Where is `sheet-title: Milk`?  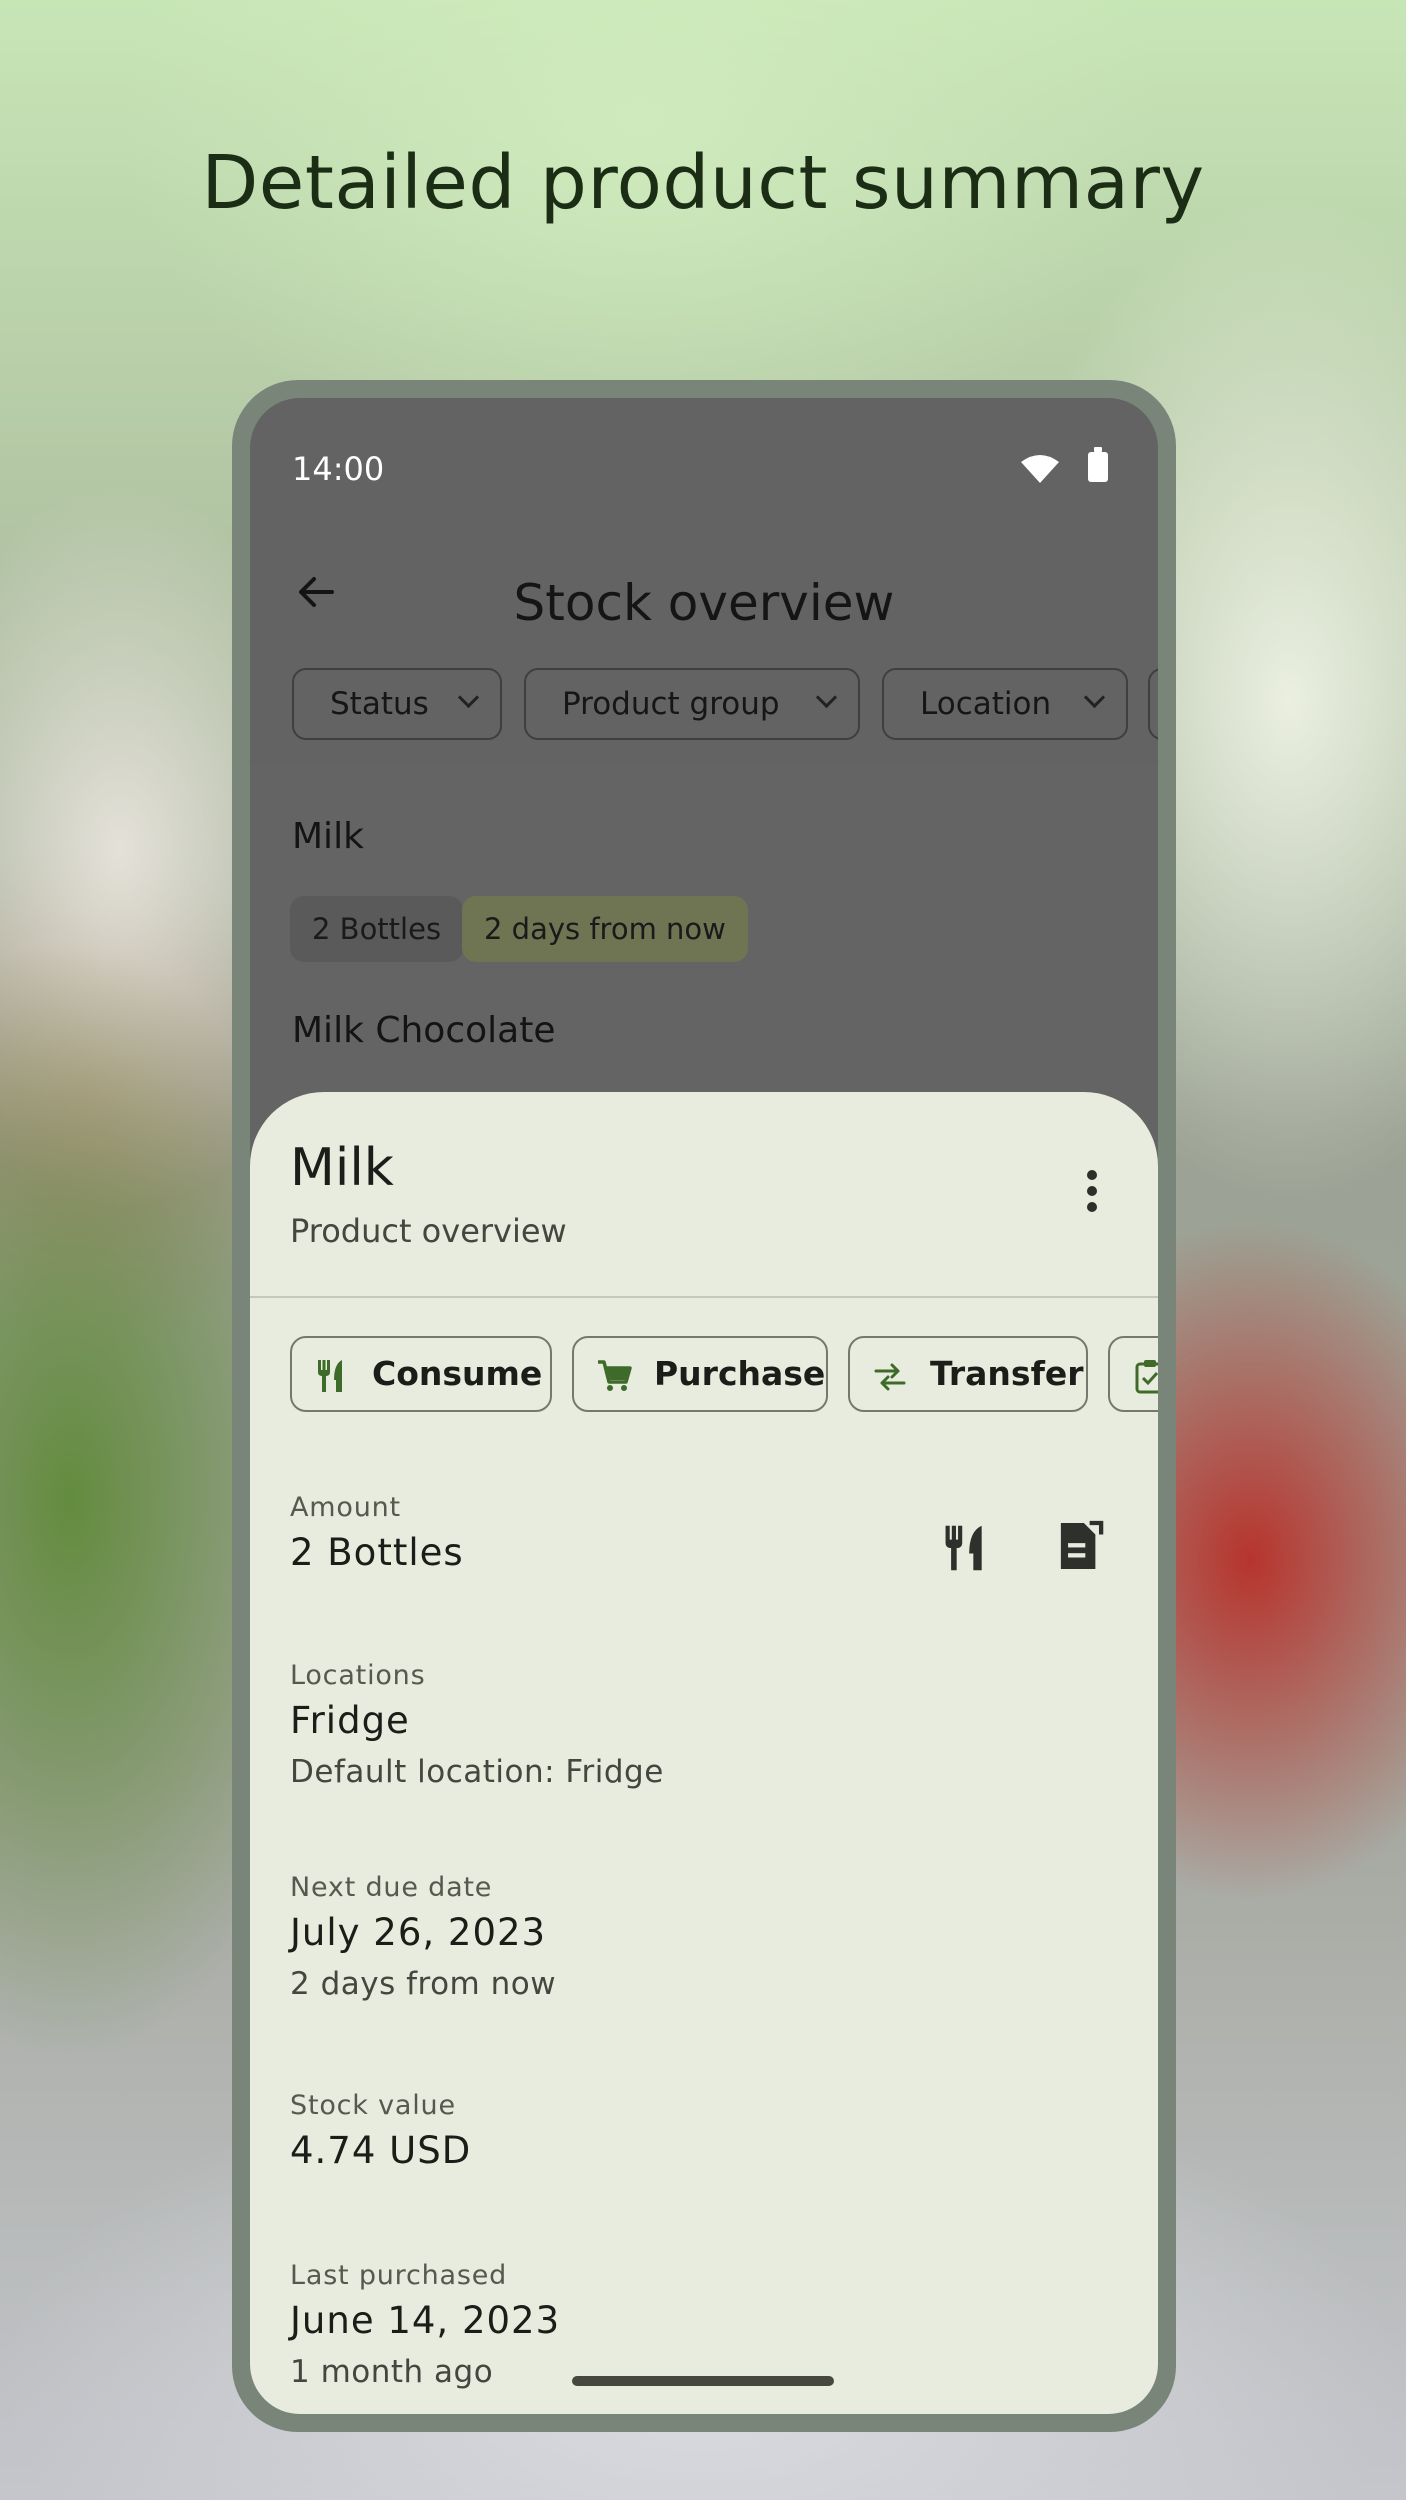 sheet-title: Milk is located at coordinates (342, 1168).